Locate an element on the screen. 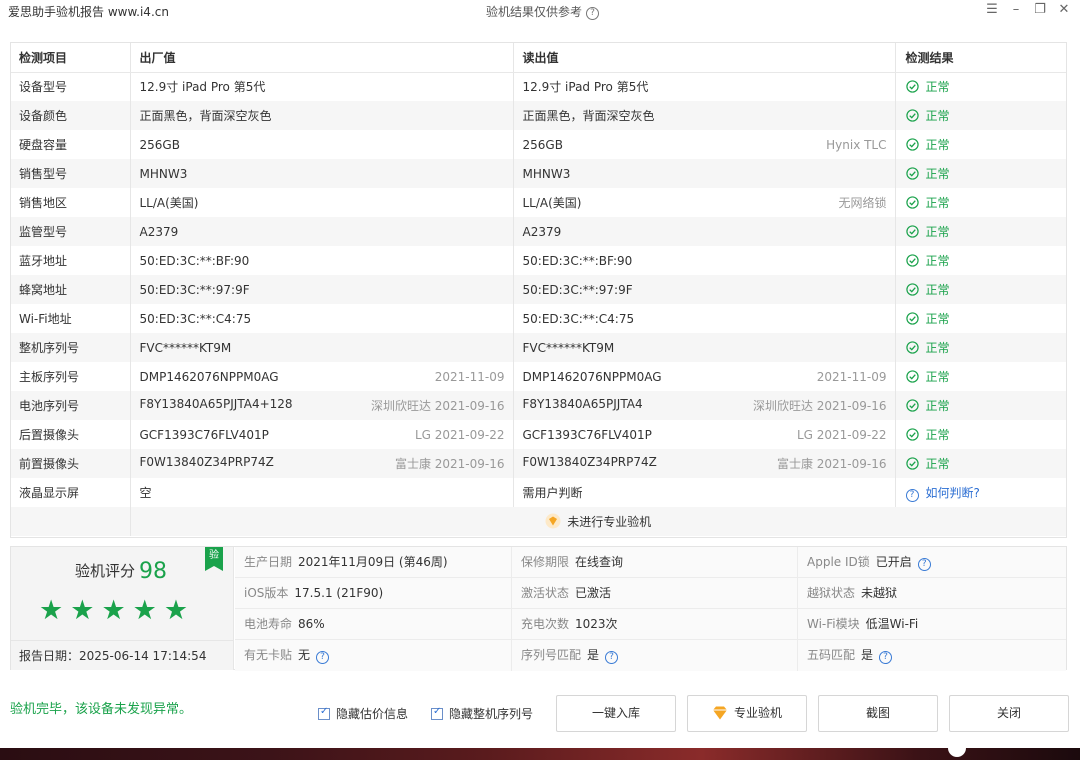  table-row: 监管型号 A2379 A2379 正常 is located at coordinates (538, 231).